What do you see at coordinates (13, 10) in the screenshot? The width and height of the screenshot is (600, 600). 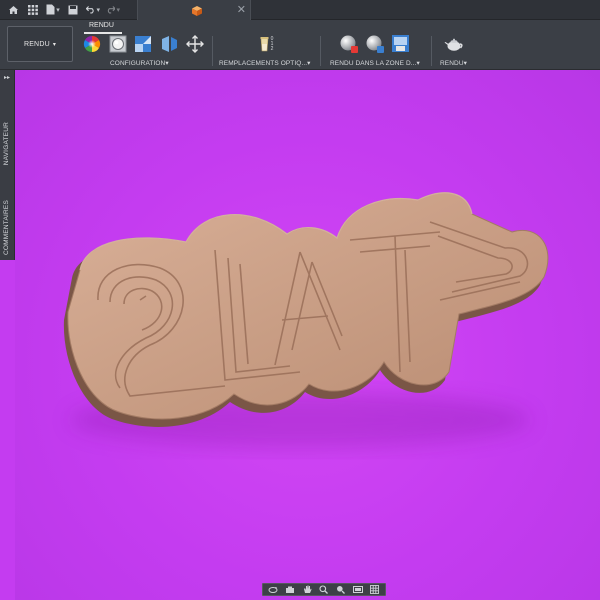 I see `home-icon` at bounding box center [13, 10].